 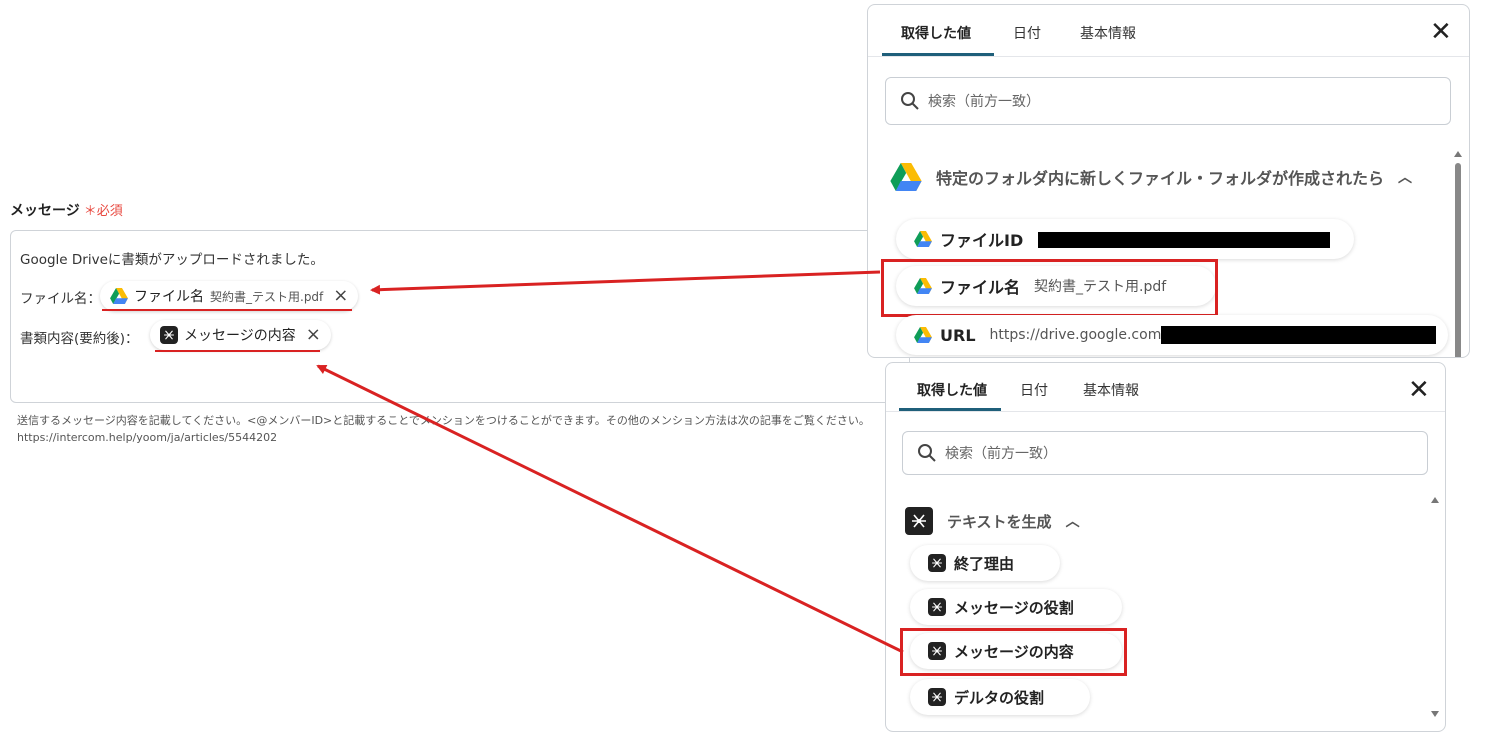 What do you see at coordinates (1078, 335) in the screenshot?
I see `variable-item-value: https://drive.google.com/` at bounding box center [1078, 335].